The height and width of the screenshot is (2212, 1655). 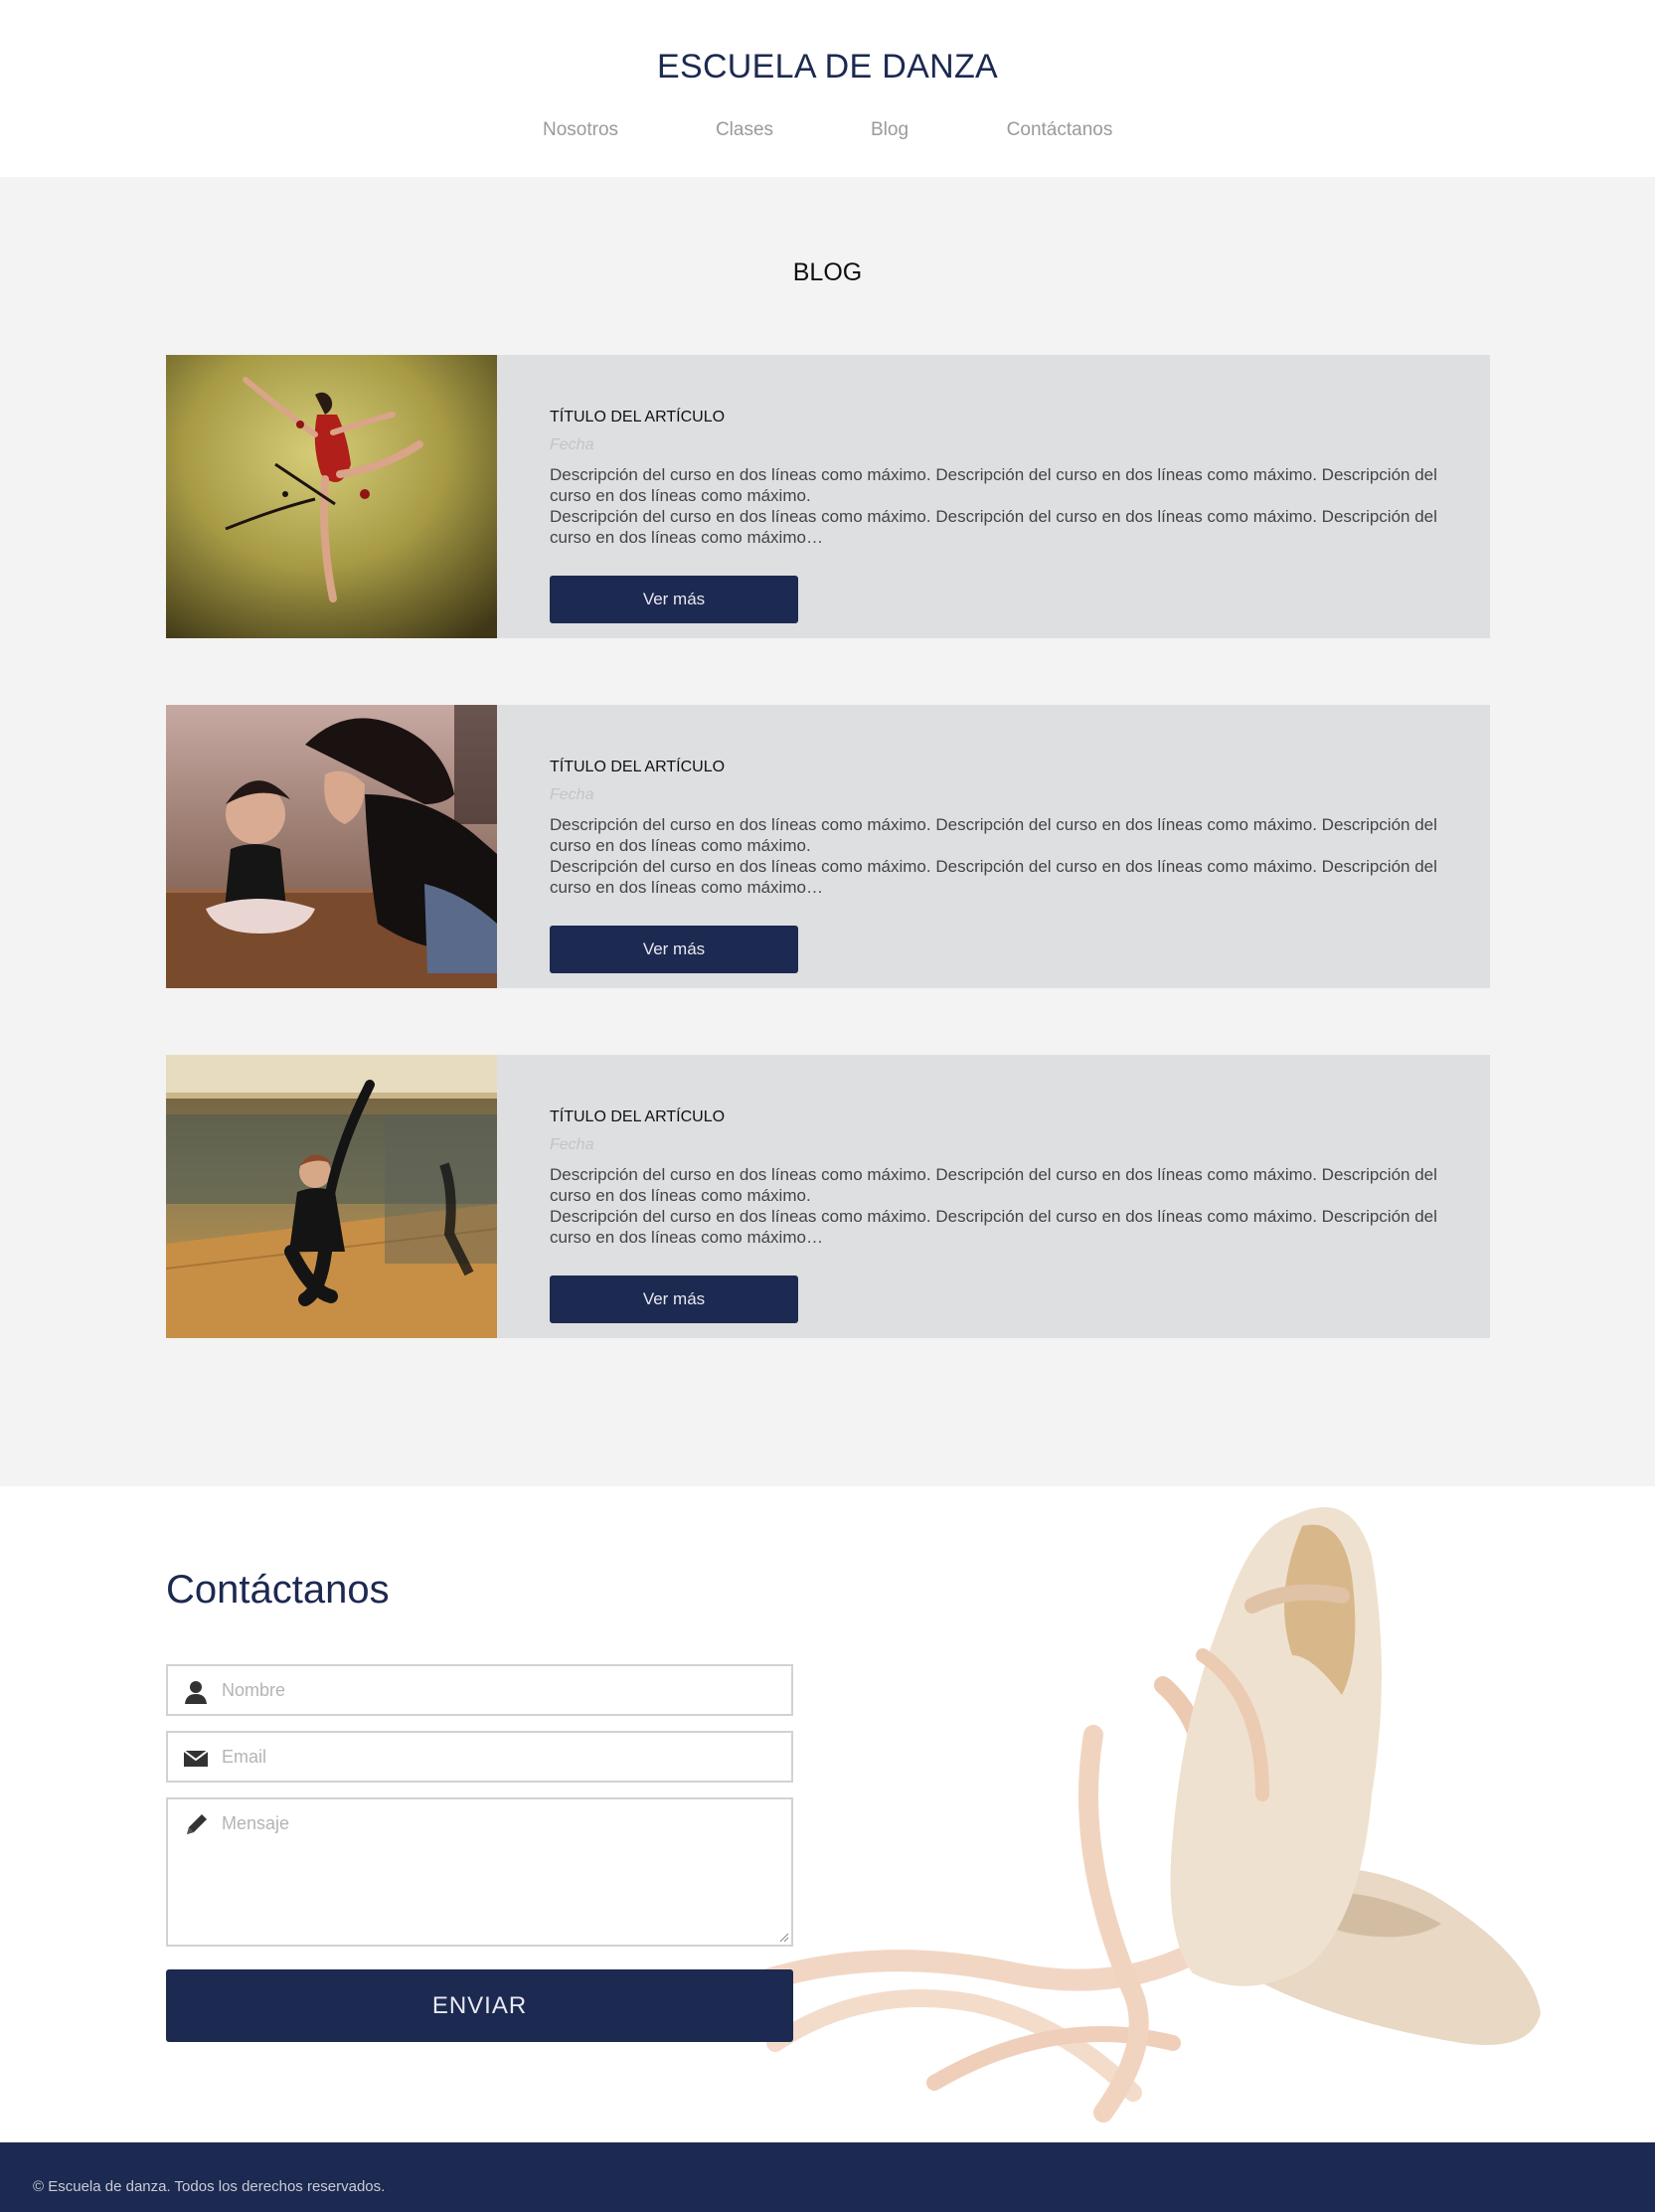 What do you see at coordinates (890, 130) in the screenshot?
I see `nav-item-blog: Blog` at bounding box center [890, 130].